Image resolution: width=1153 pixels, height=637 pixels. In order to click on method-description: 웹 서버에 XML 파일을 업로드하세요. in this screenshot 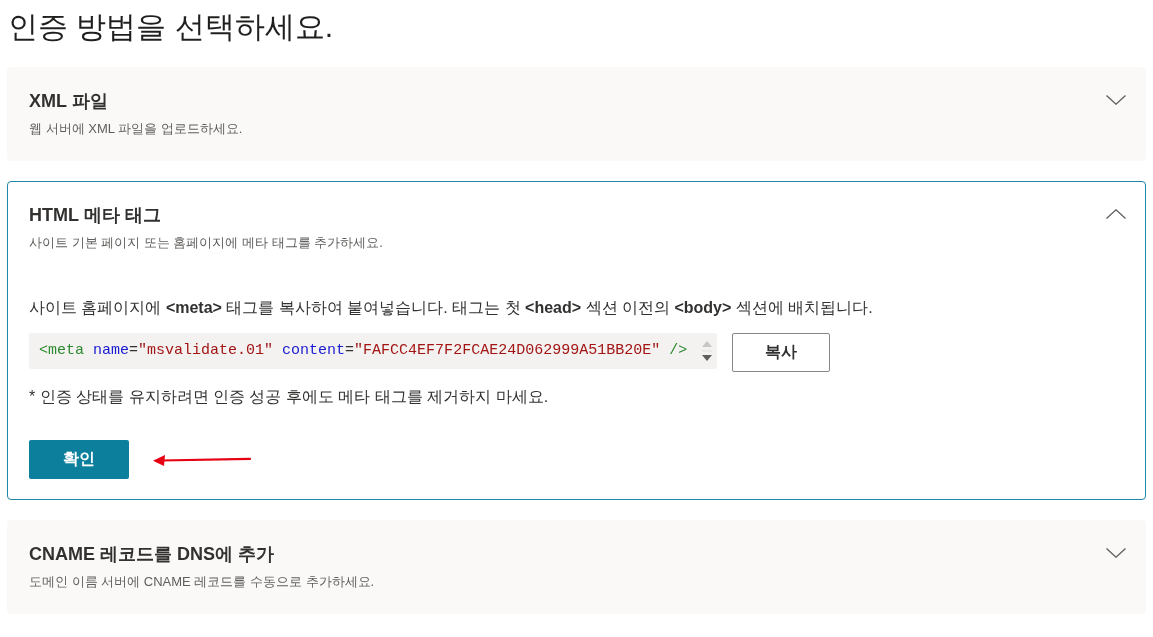, I will do `click(136, 129)`.